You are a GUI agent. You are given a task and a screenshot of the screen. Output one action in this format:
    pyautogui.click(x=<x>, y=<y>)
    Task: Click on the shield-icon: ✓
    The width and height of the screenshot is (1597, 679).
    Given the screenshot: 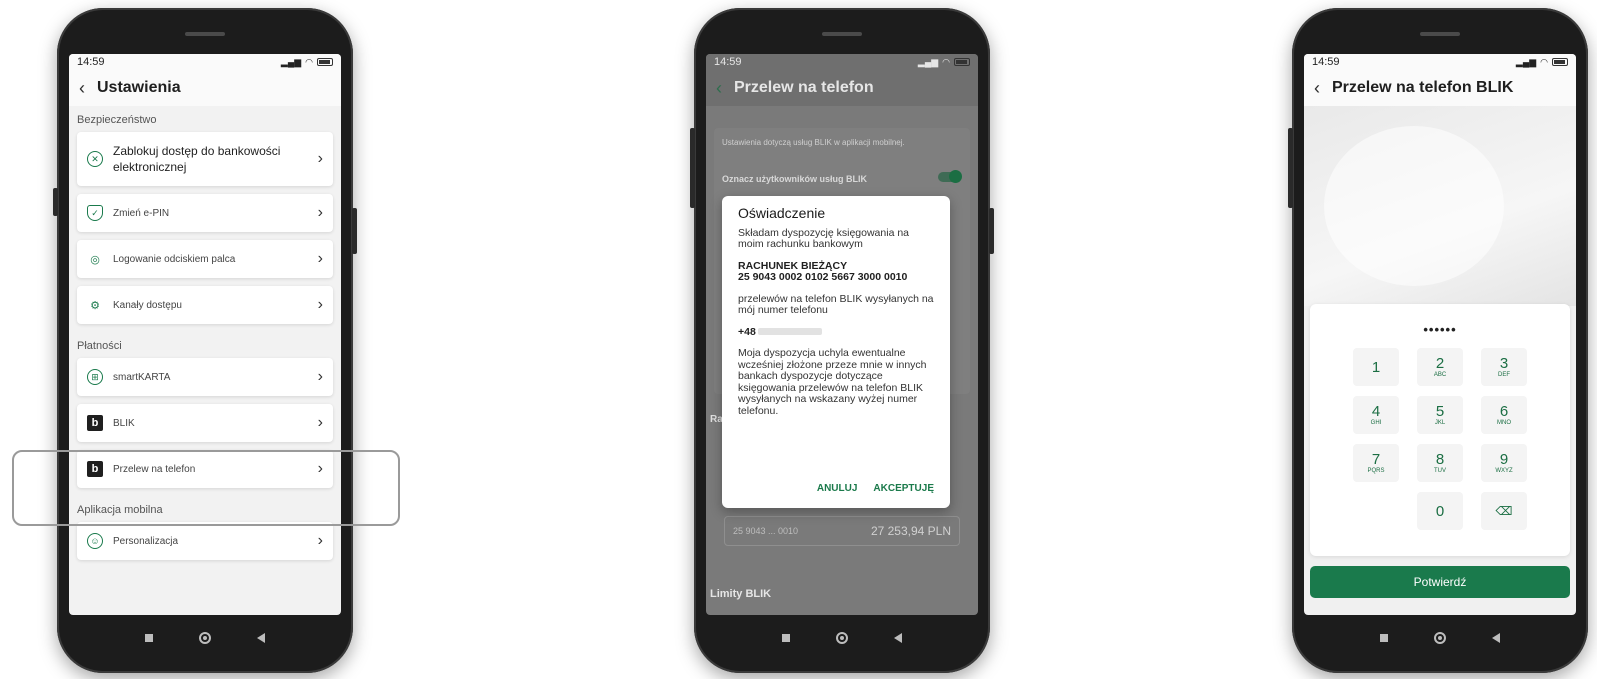 What is the action you would take?
    pyautogui.click(x=95, y=213)
    